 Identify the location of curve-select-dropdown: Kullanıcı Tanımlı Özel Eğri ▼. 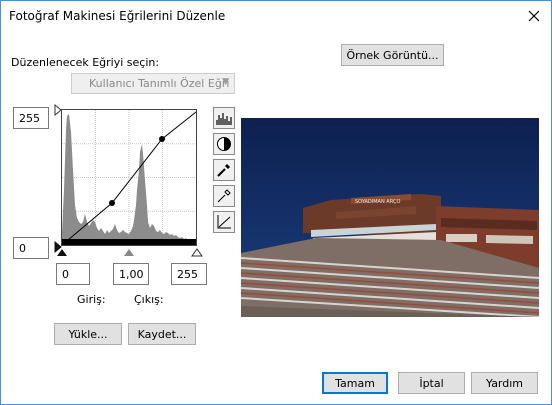
(153, 83).